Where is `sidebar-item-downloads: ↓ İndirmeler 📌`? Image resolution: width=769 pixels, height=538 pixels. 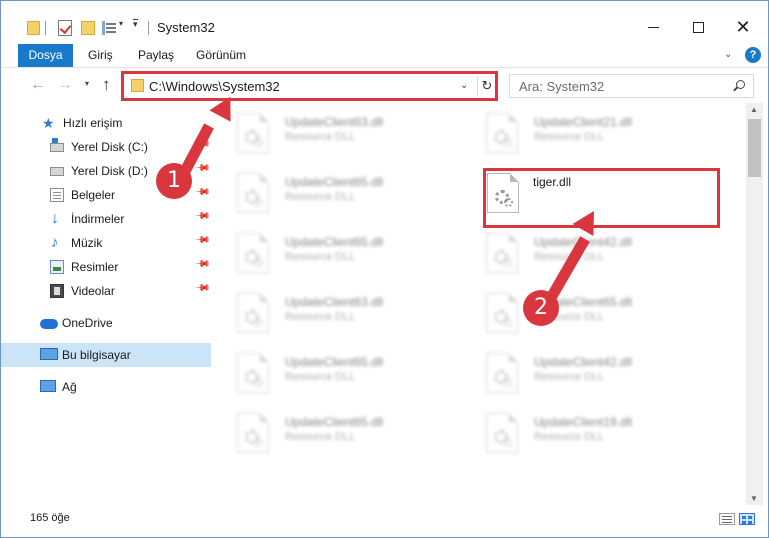
sidebar-item-downloads: ↓ İndirmeler 📌 is located at coordinates (106, 219).